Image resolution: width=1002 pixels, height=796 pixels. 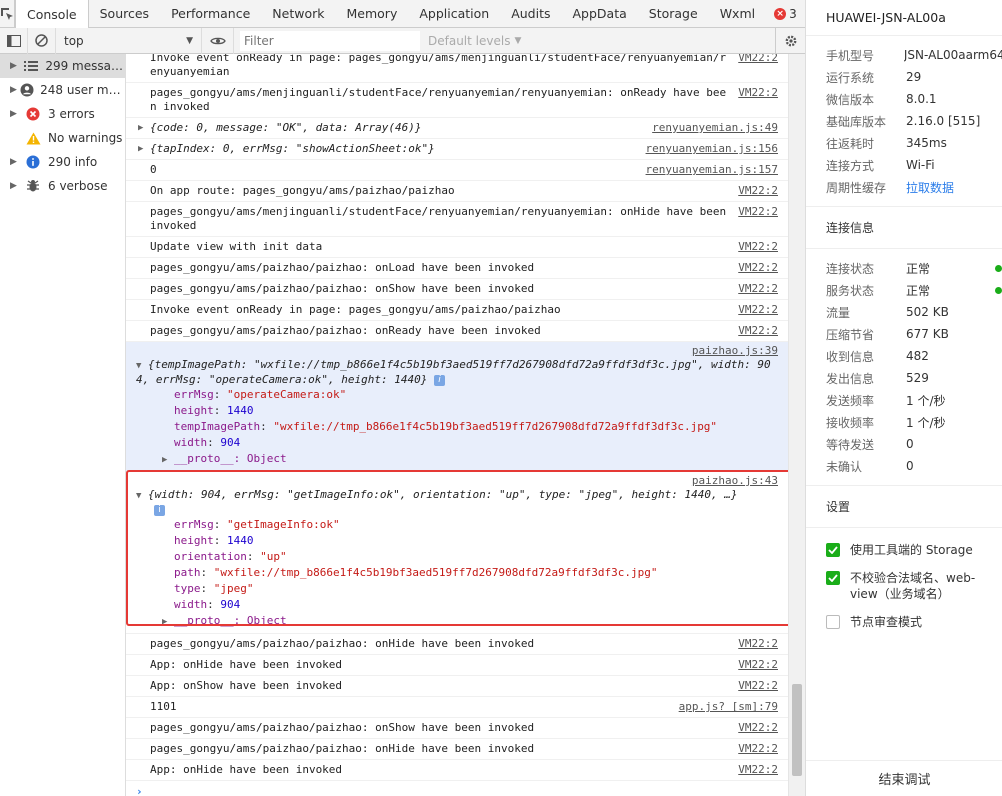 I want to click on tab-console: Console, so click(x=52, y=14).